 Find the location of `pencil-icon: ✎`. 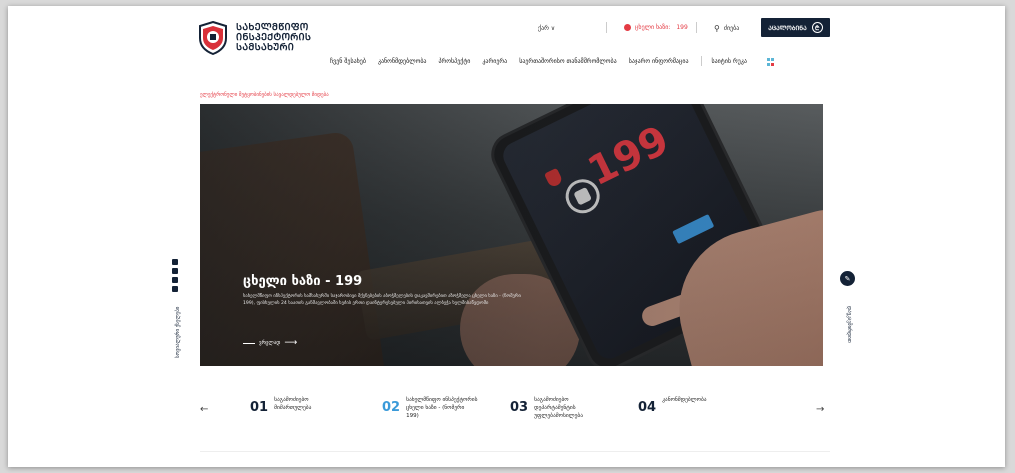

pencil-icon: ✎ is located at coordinates (847, 278).